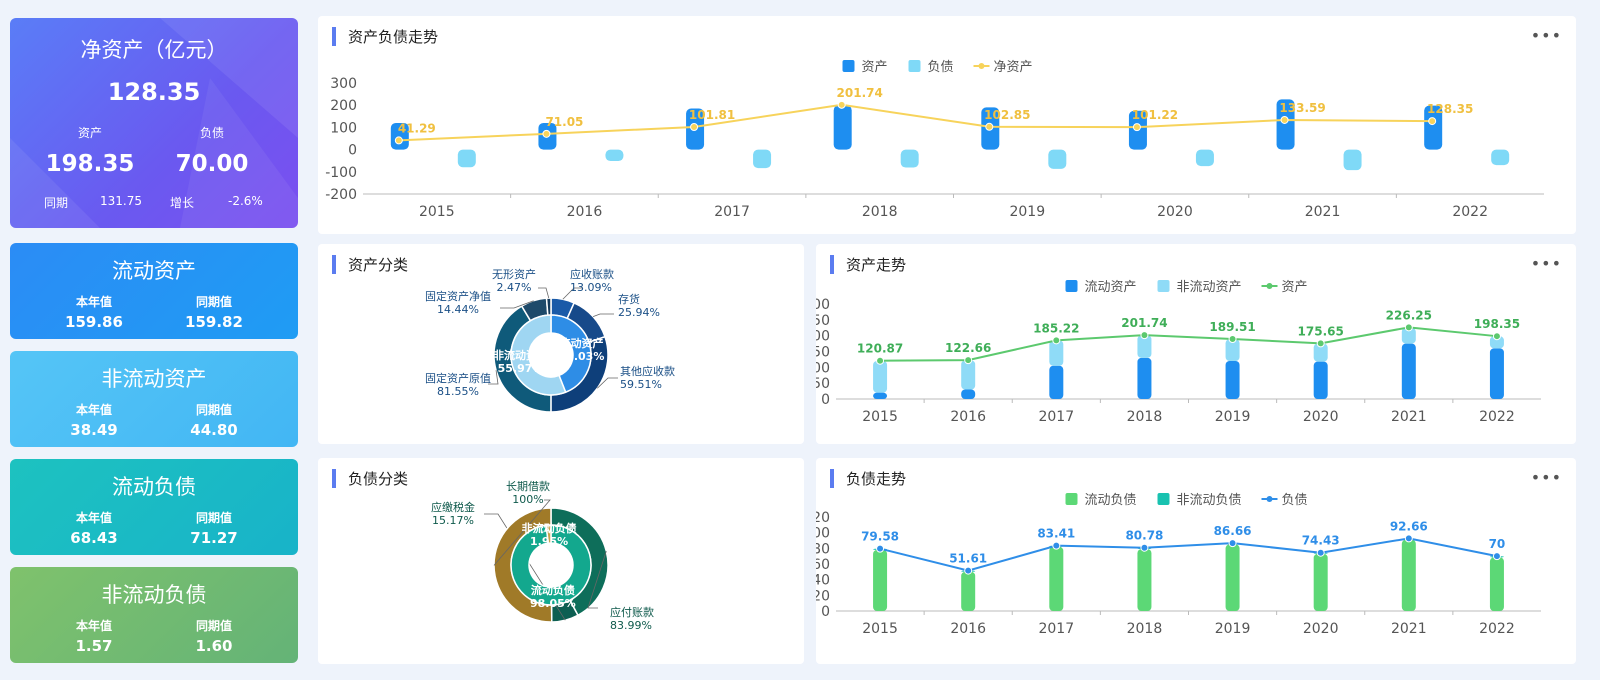 This screenshot has height=680, width=1600. What do you see at coordinates (629, 299) in the screenshot?
I see `slice-name-label: 存货` at bounding box center [629, 299].